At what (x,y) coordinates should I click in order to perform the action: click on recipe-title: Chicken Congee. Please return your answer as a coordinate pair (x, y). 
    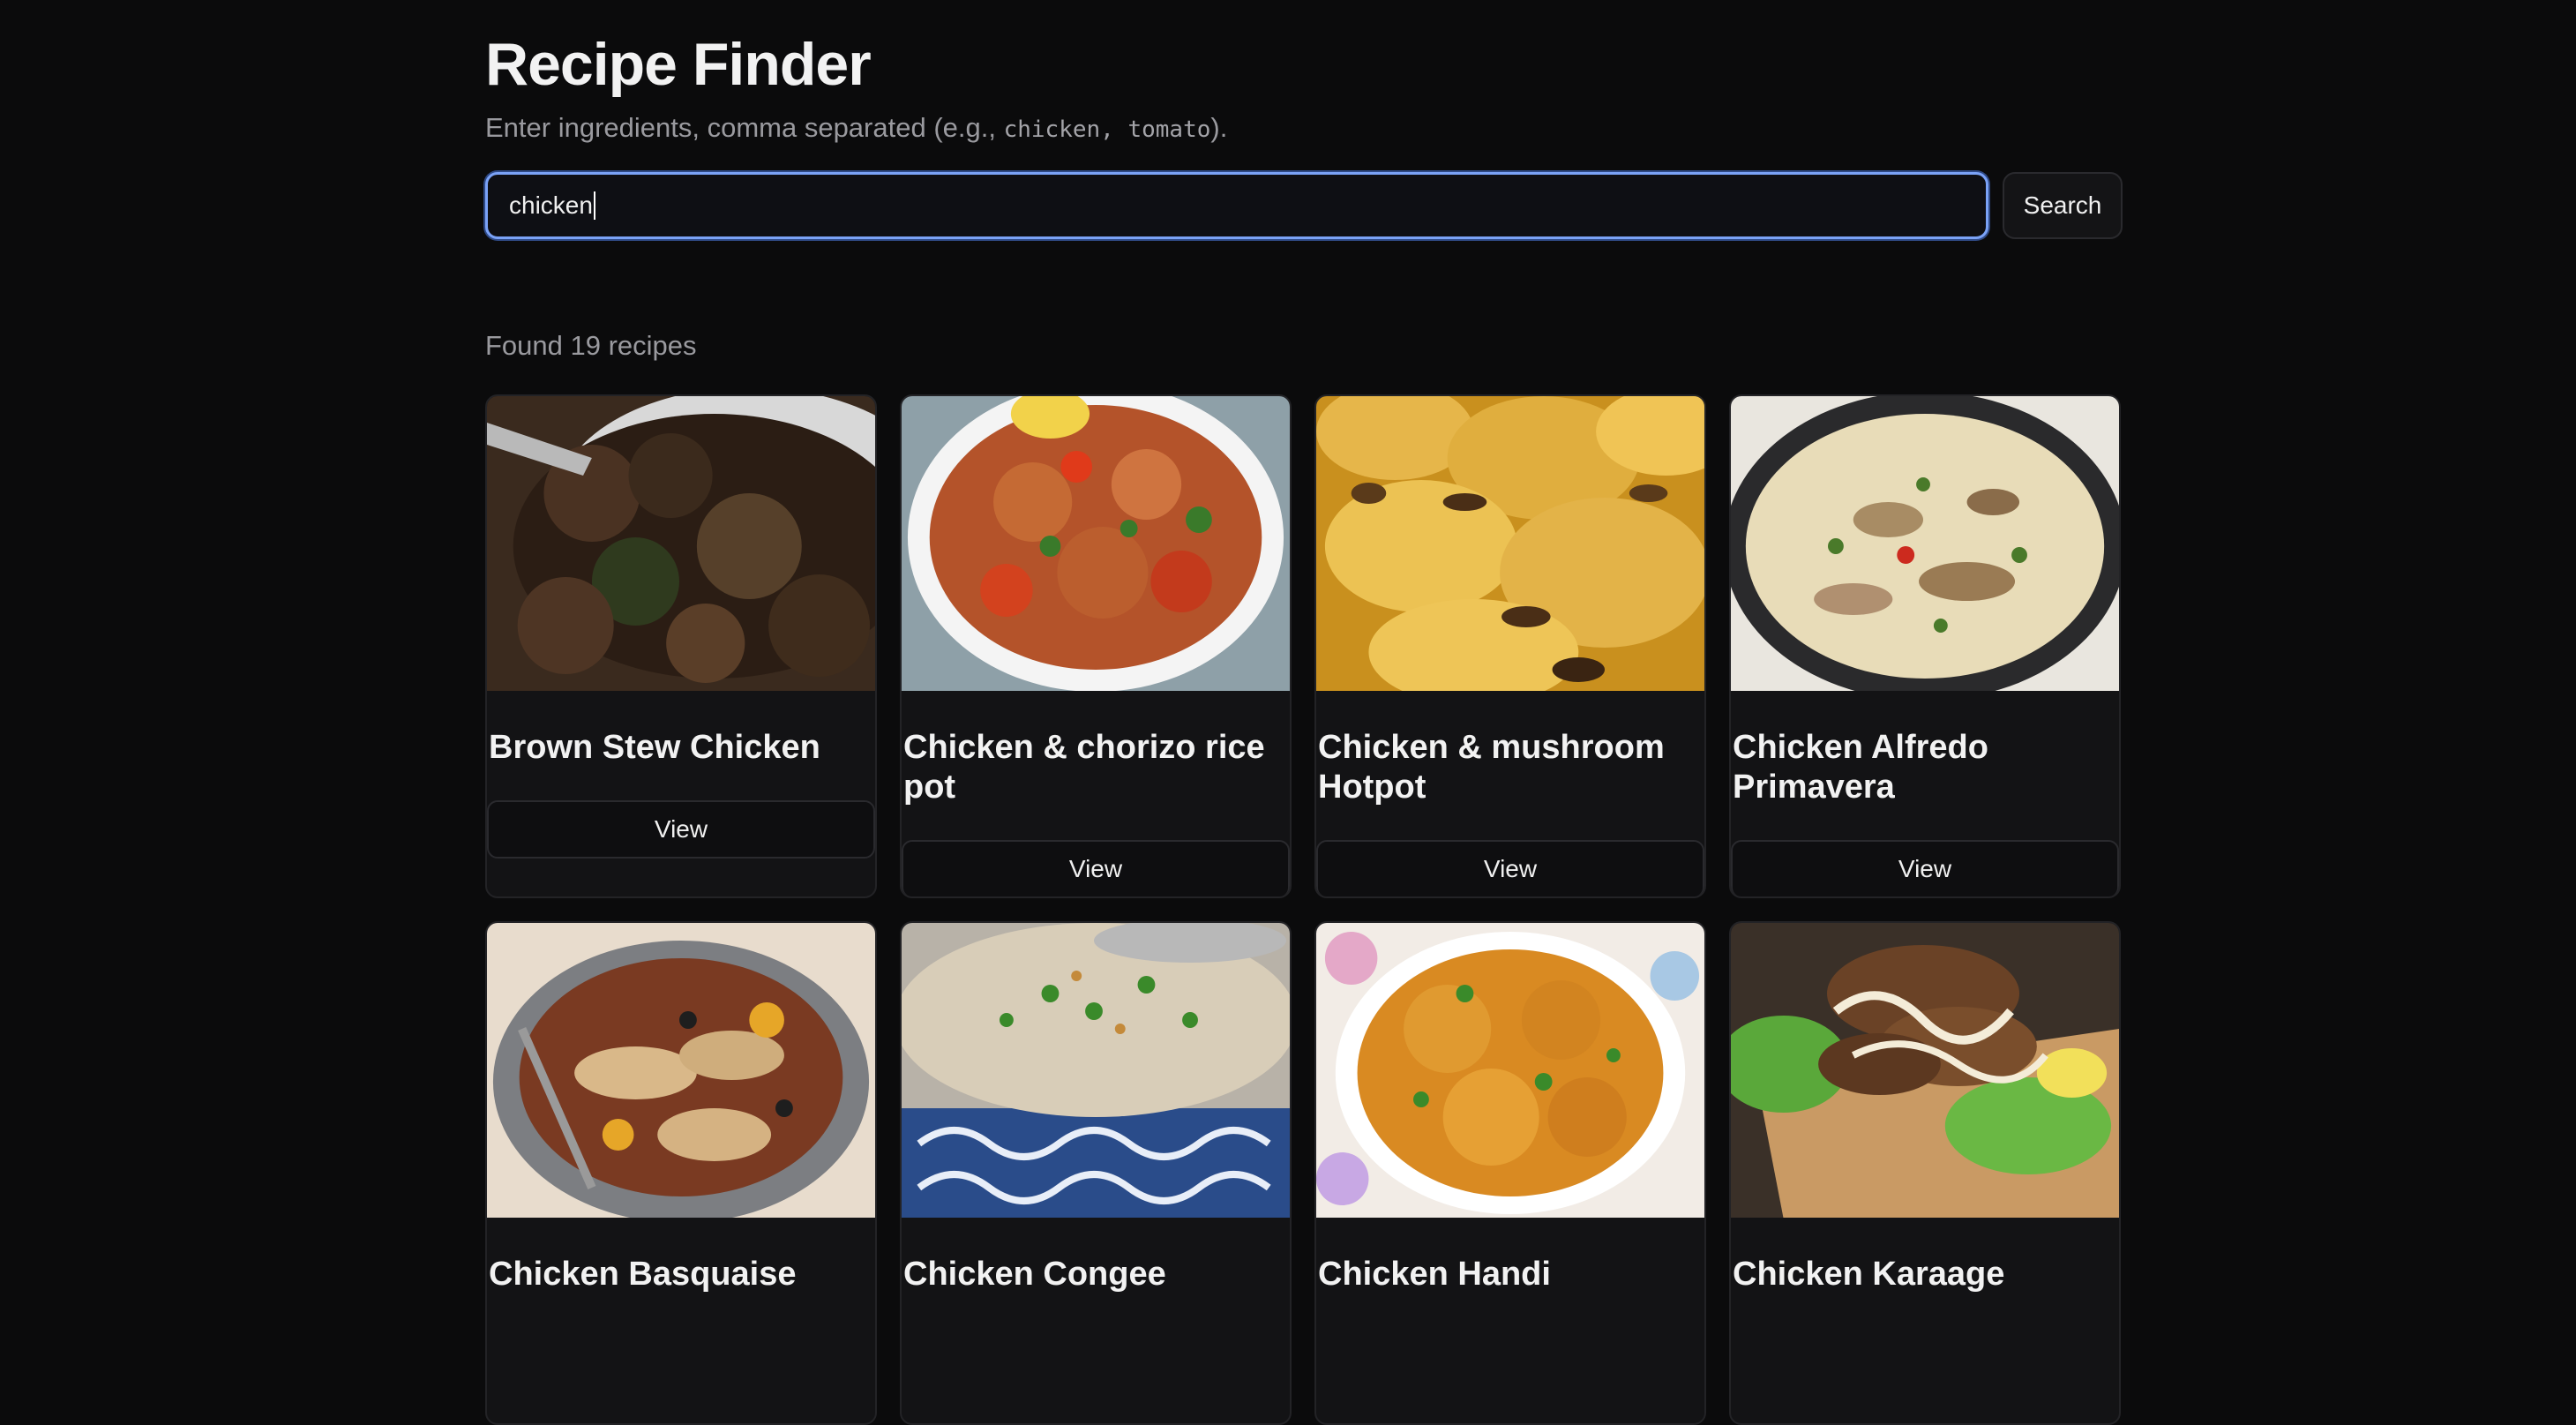
    Looking at the image, I should click on (1035, 1274).